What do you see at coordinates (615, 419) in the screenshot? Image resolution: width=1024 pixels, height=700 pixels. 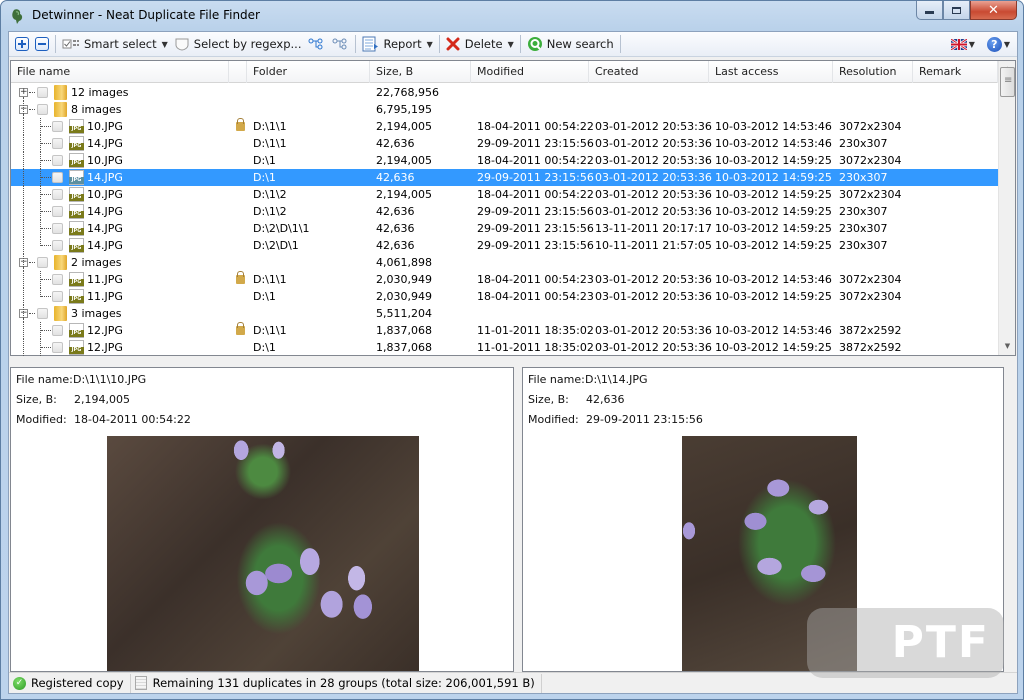 I see `modified-row: Modified: 29-09-2011 23:15:56` at bounding box center [615, 419].